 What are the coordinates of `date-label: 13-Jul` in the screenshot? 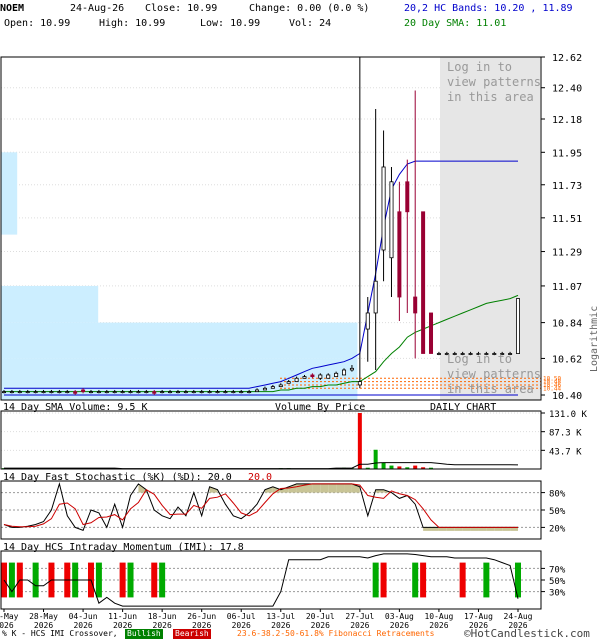 It's located at (280, 616).